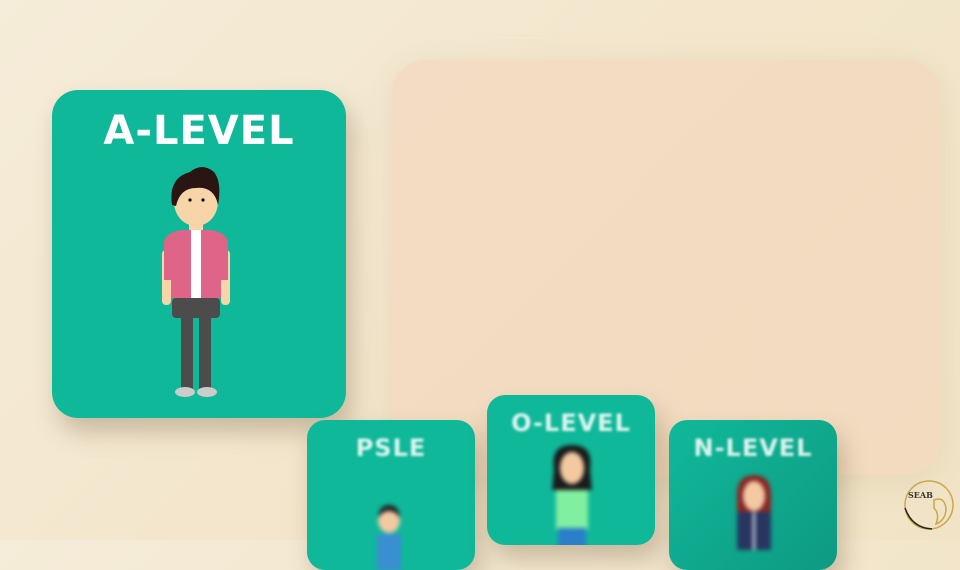 The width and height of the screenshot is (960, 570). I want to click on card-title: PSLE, so click(391, 448).